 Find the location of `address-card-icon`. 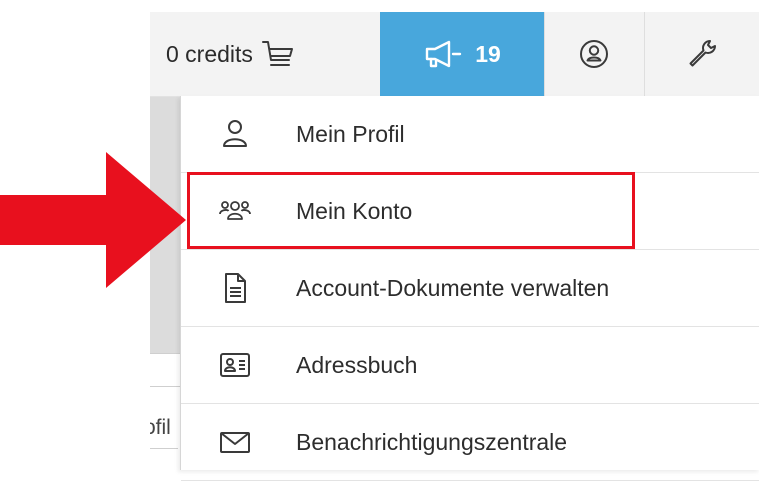

address-card-icon is located at coordinates (235, 365).